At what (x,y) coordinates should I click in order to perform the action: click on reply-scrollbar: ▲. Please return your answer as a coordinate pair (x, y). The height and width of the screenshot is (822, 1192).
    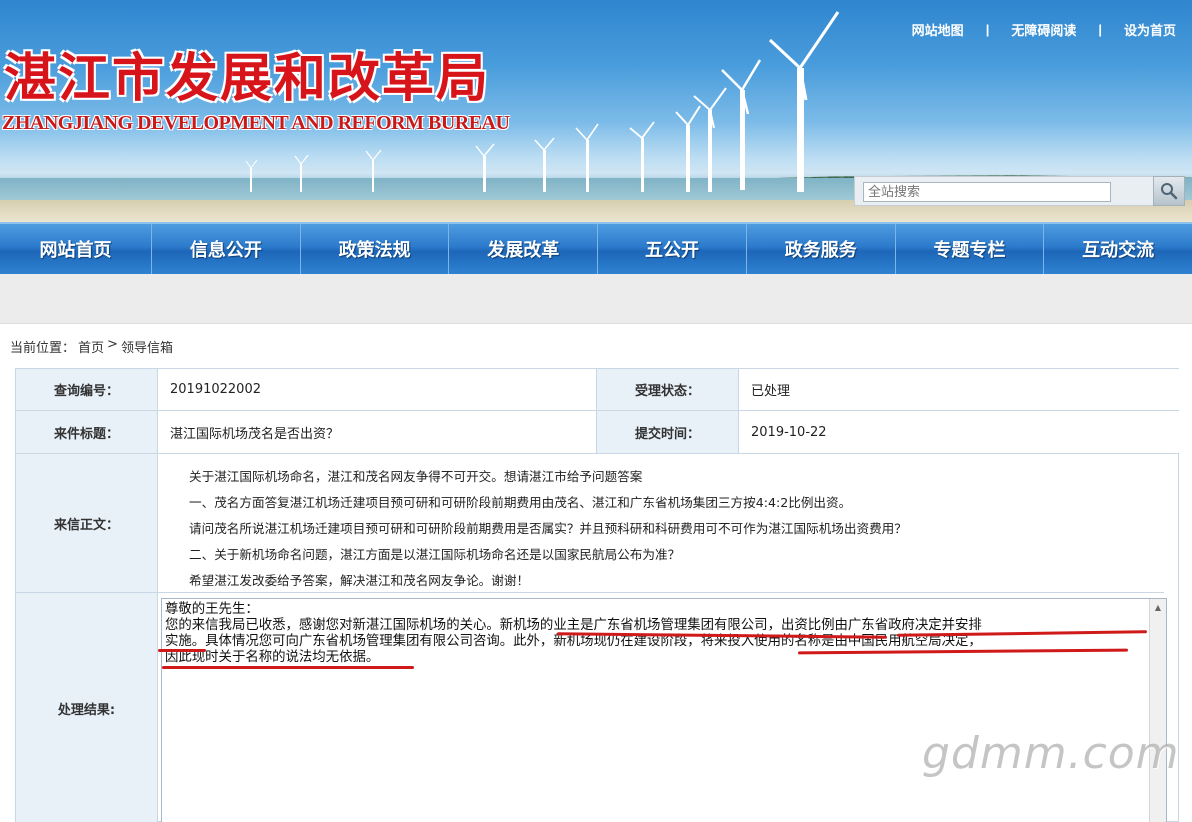
    Looking at the image, I should click on (1157, 710).